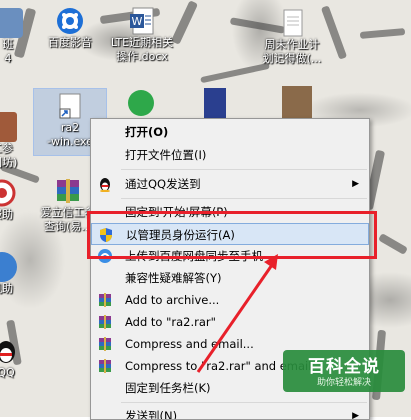 This screenshot has height=420, width=411. I want to click on desktop-icon-gongcan: 工参 (别坊), so click(20, 141).